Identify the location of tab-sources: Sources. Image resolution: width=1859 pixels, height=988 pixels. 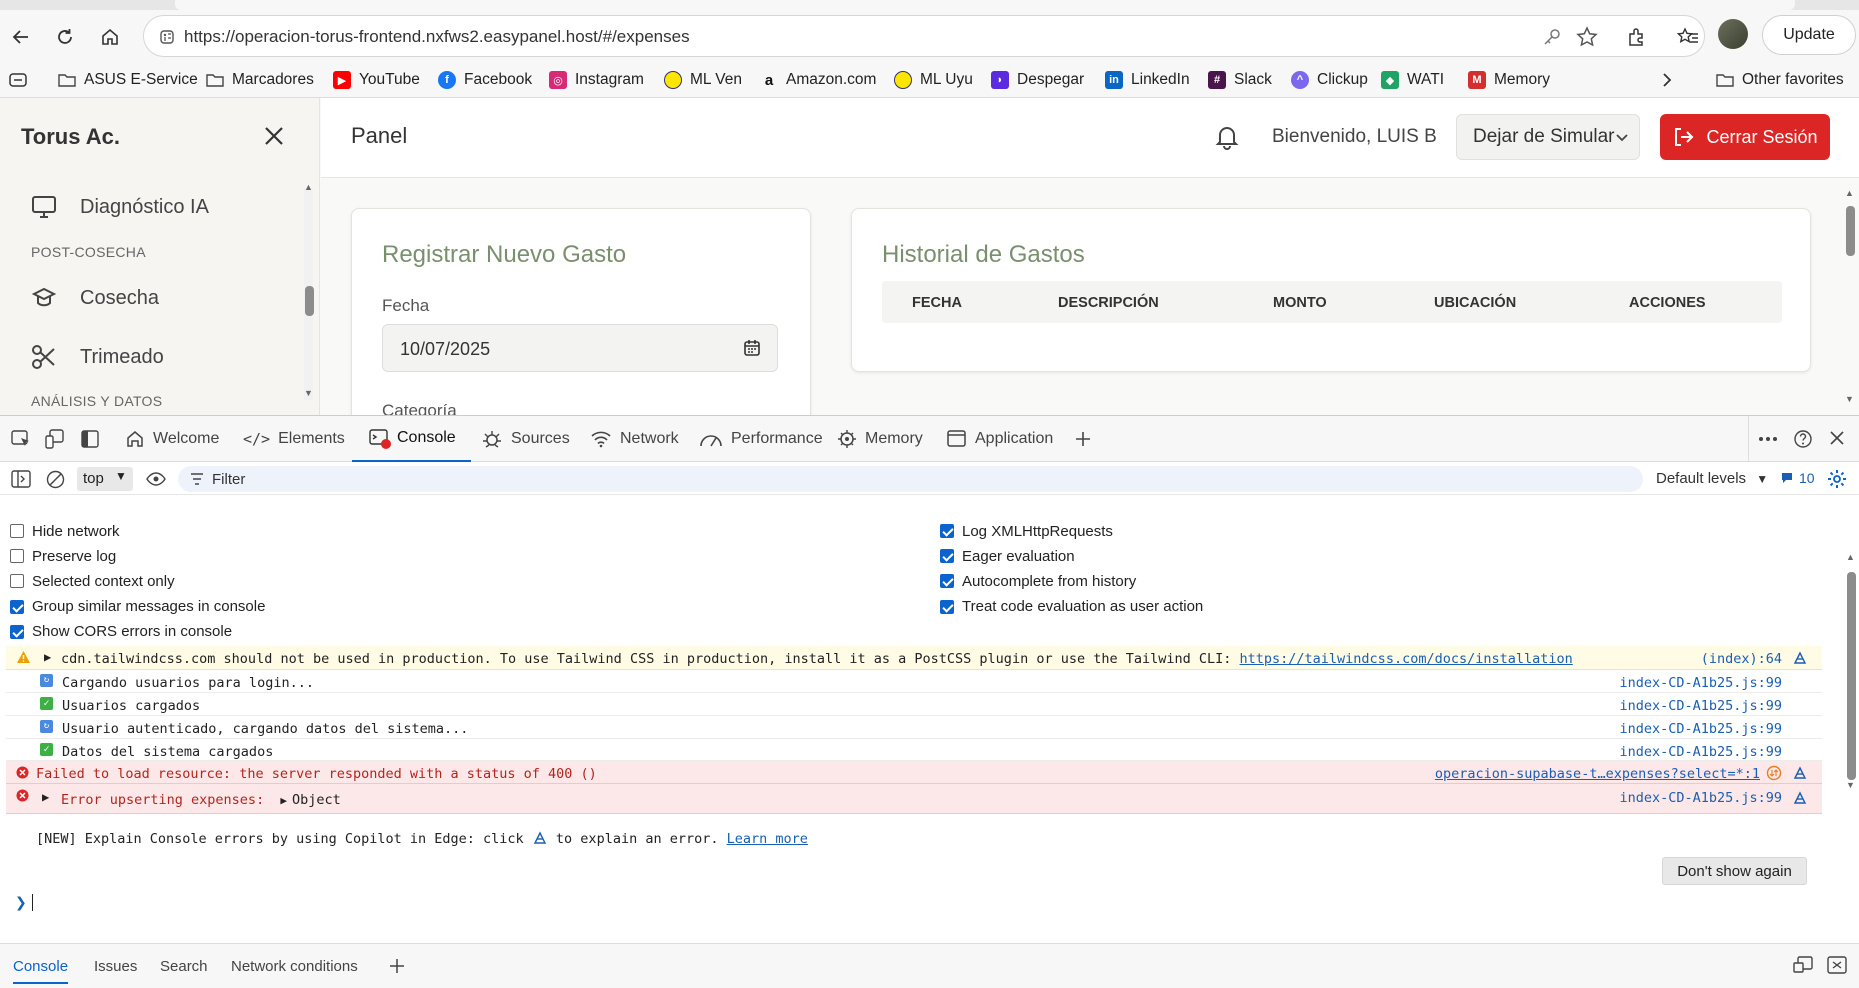
(525, 439).